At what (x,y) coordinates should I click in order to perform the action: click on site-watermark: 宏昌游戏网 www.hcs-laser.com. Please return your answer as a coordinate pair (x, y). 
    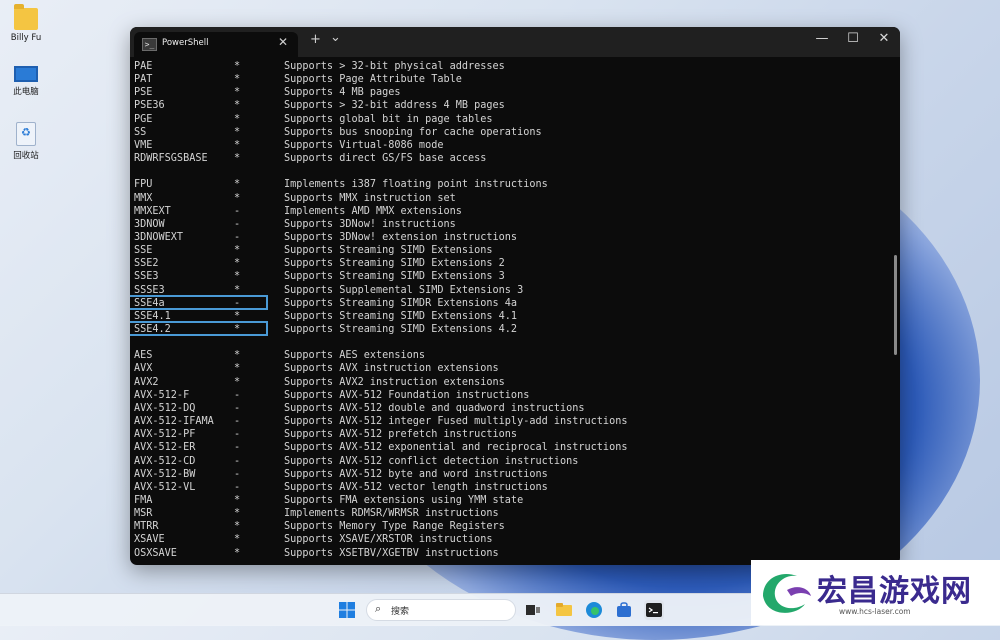
    Looking at the image, I should click on (875, 592).